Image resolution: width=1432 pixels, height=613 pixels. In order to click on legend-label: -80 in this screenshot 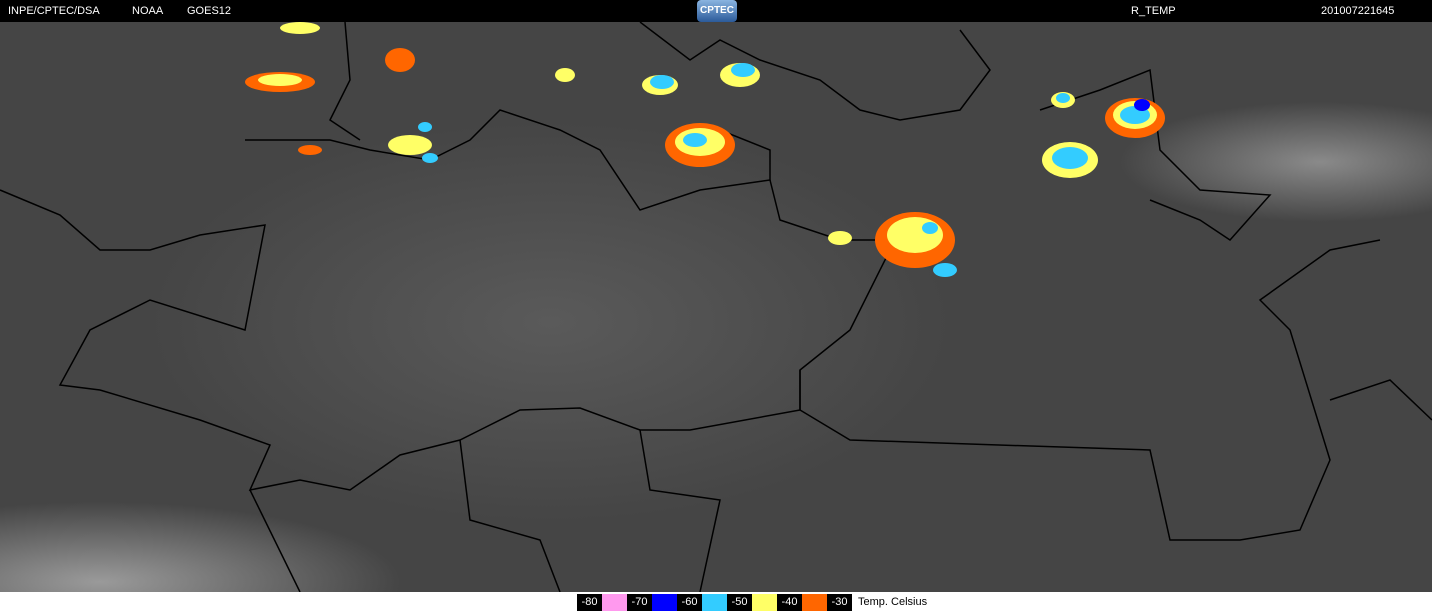, I will do `click(589, 602)`.